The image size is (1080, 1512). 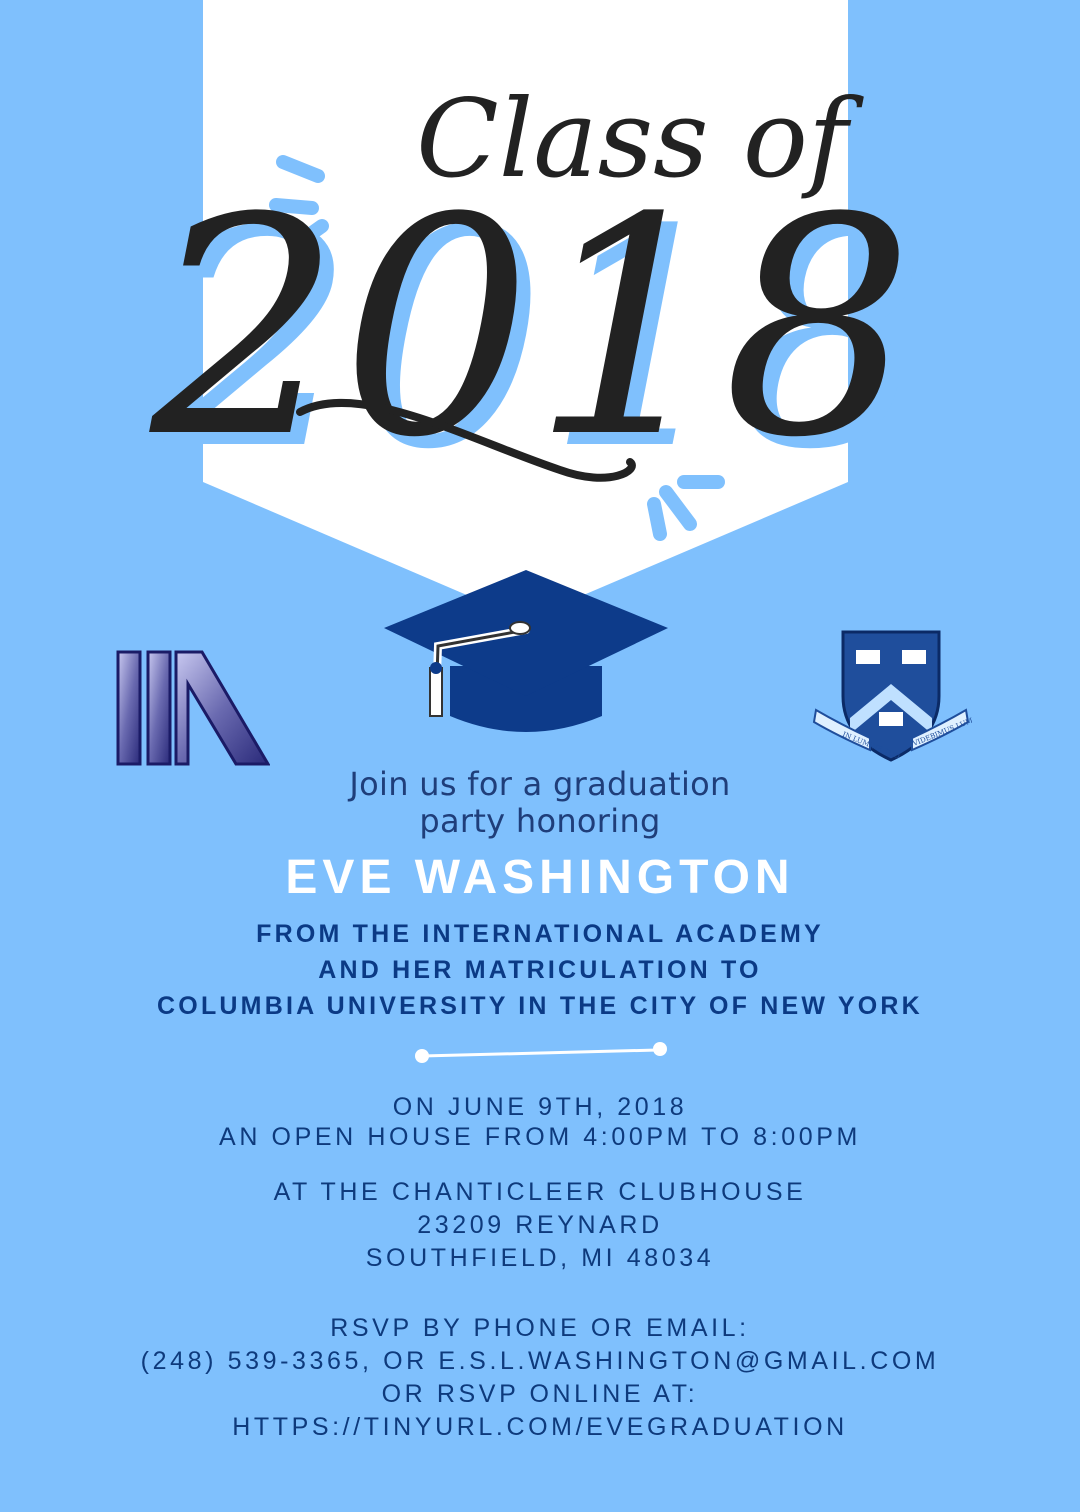 I want to click on international-academy-logo, so click(x=193, y=708).